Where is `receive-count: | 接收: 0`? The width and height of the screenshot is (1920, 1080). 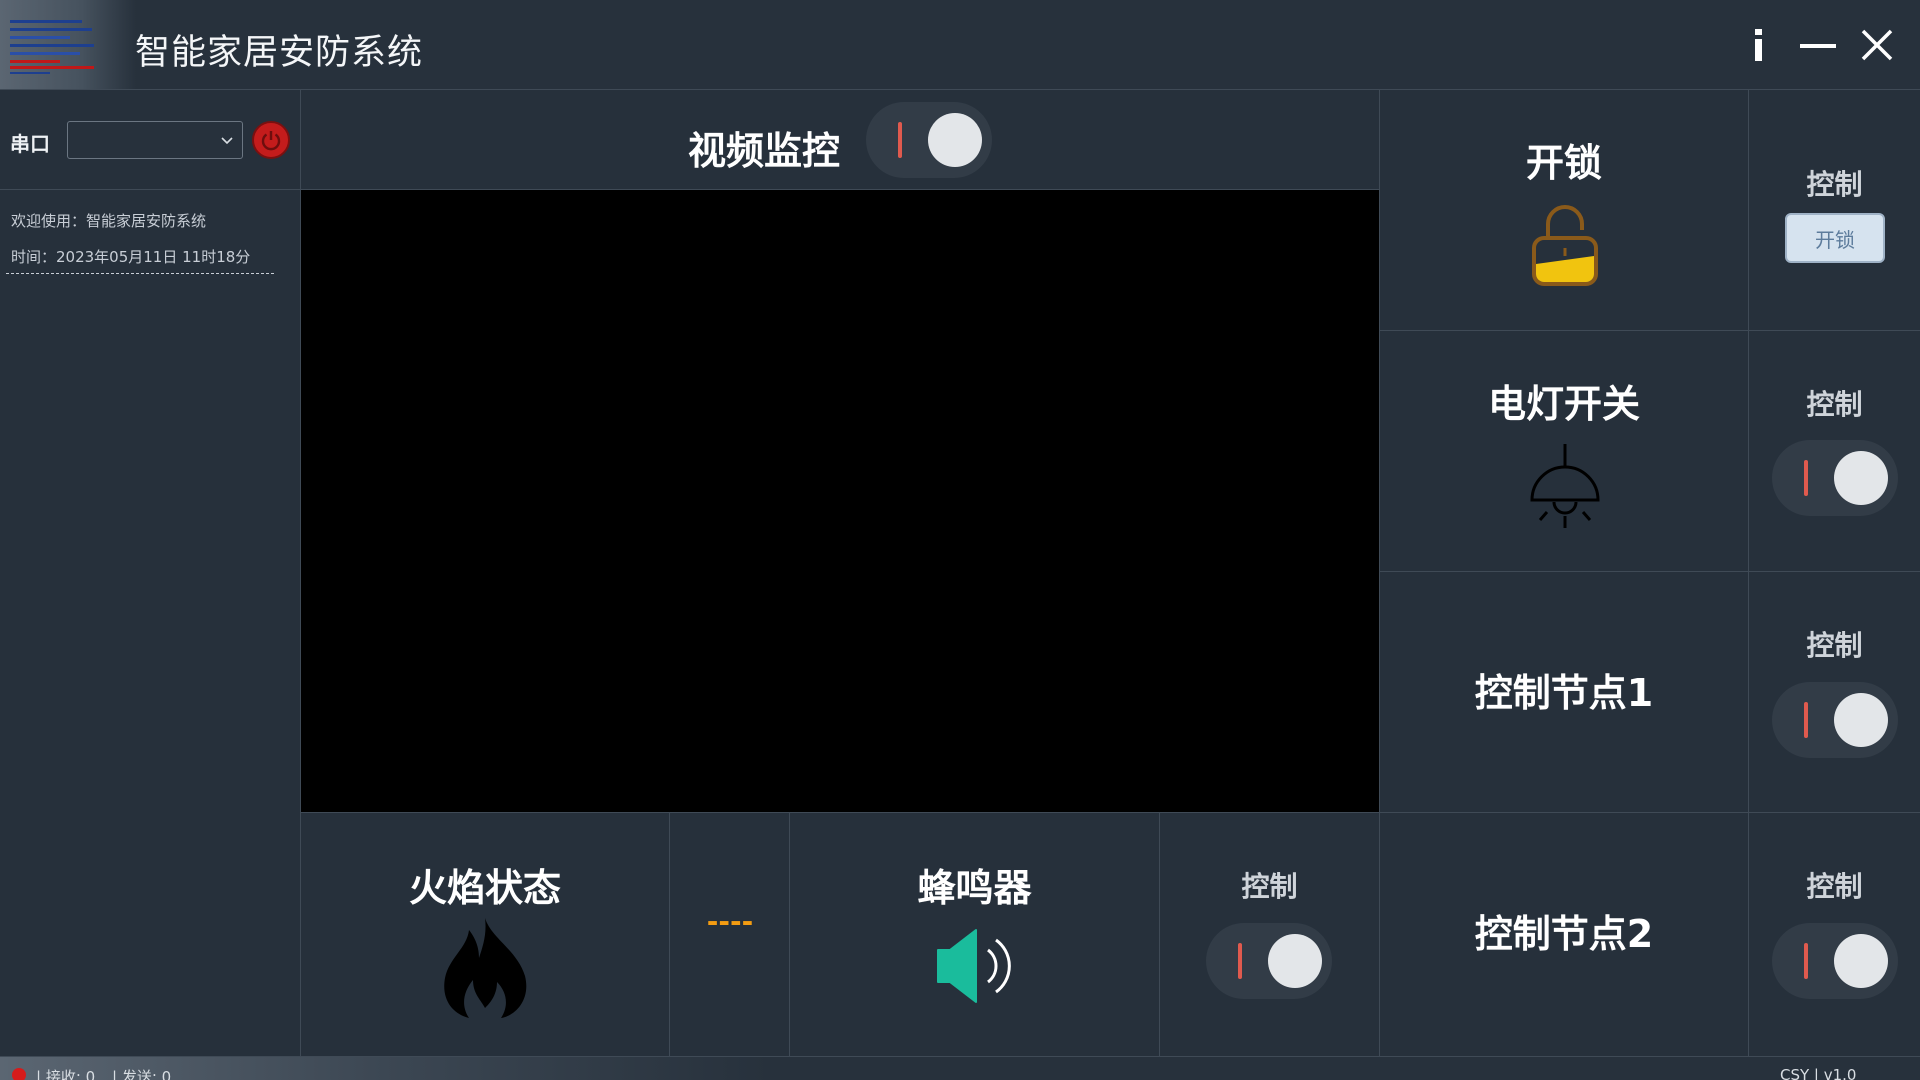
receive-count: | 接收: 0 is located at coordinates (66, 1074).